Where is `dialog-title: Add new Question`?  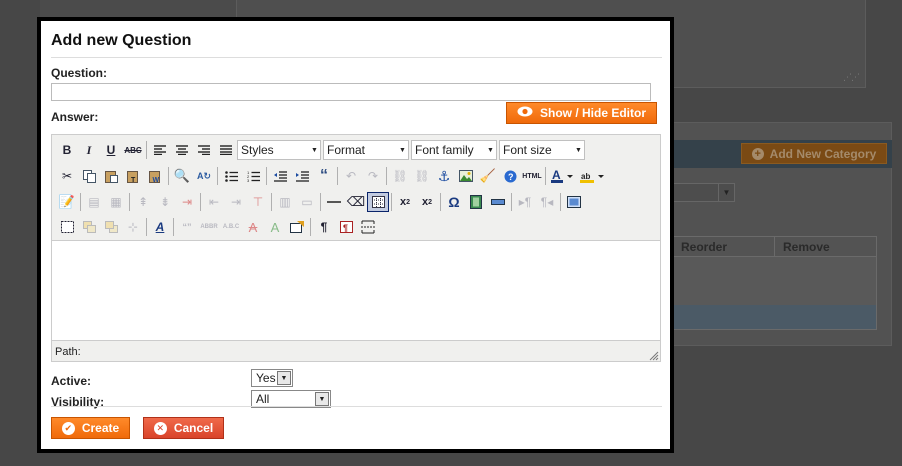
dialog-title: Add new Question is located at coordinates (121, 40).